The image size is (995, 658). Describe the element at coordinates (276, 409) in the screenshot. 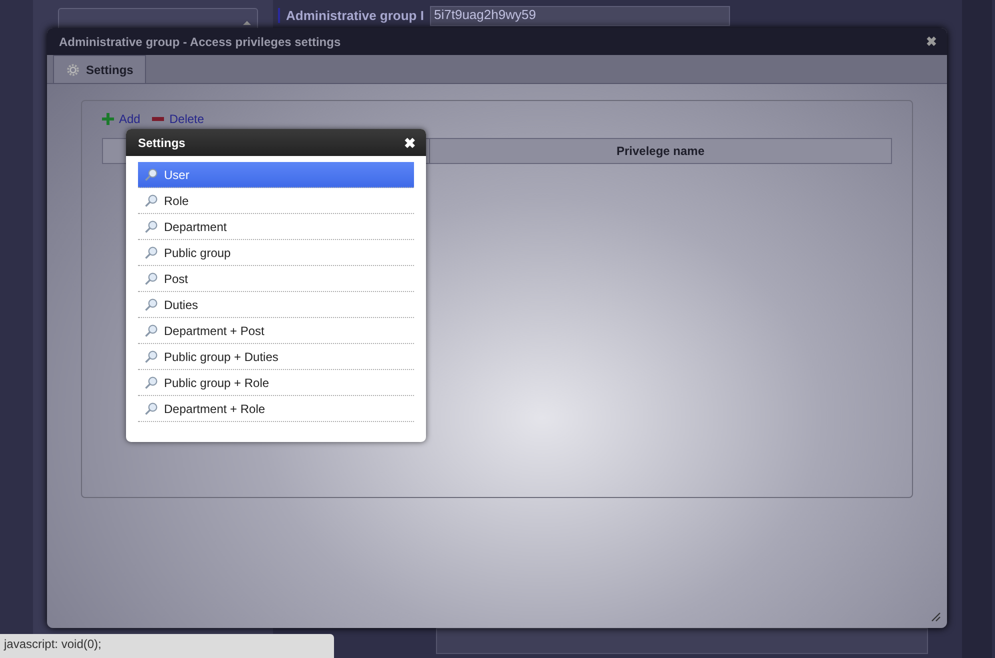

I see `list-item: Department + Role` at that location.